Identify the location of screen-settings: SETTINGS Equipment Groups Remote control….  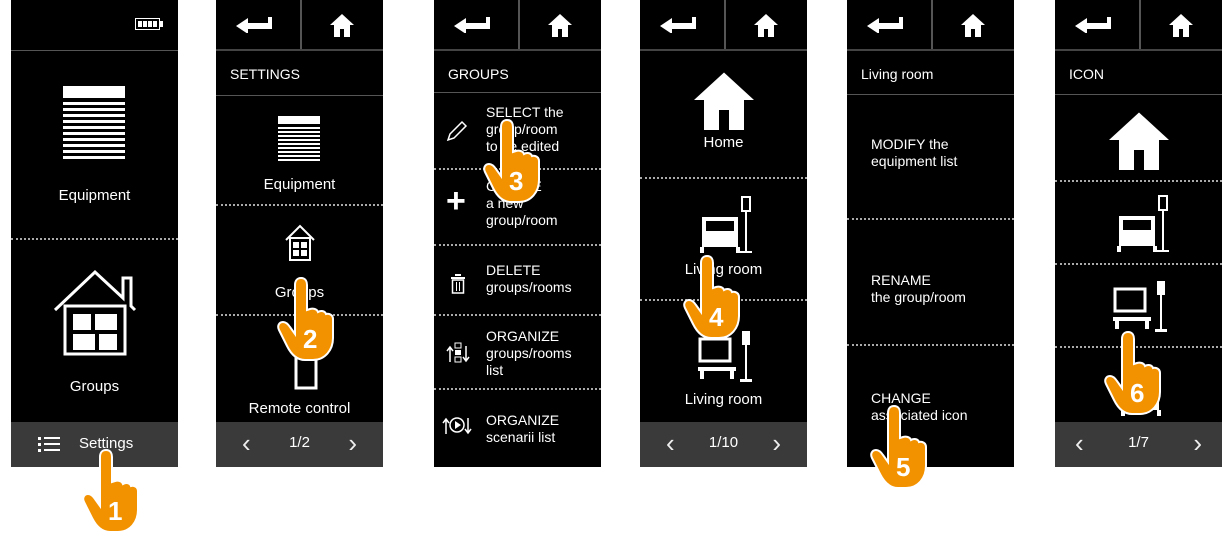
(299, 233).